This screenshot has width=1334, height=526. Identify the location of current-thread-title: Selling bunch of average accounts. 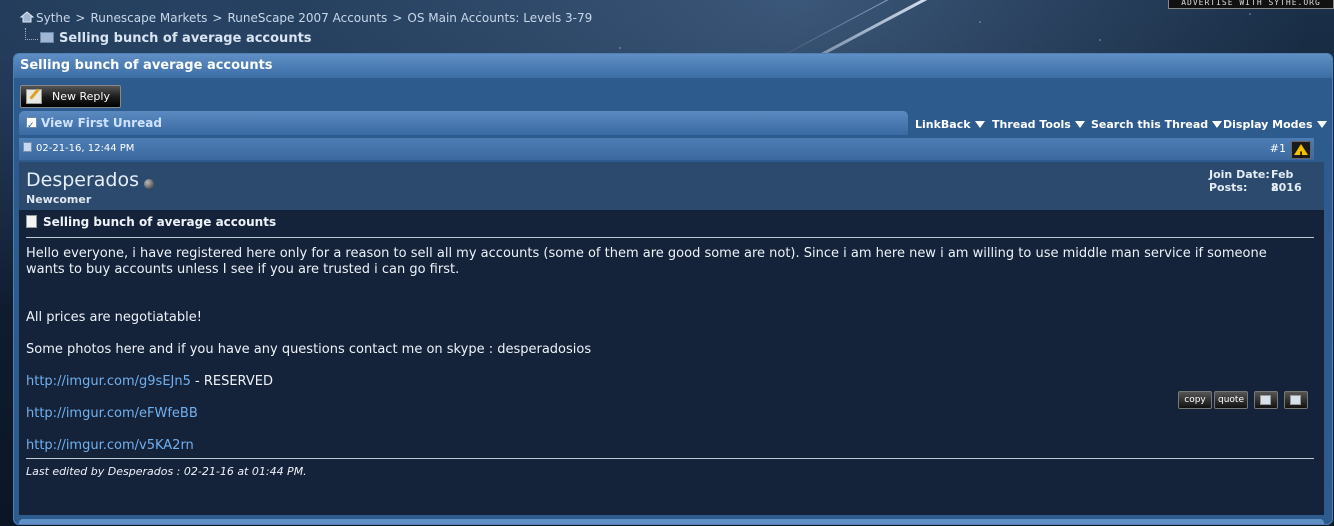
(185, 38).